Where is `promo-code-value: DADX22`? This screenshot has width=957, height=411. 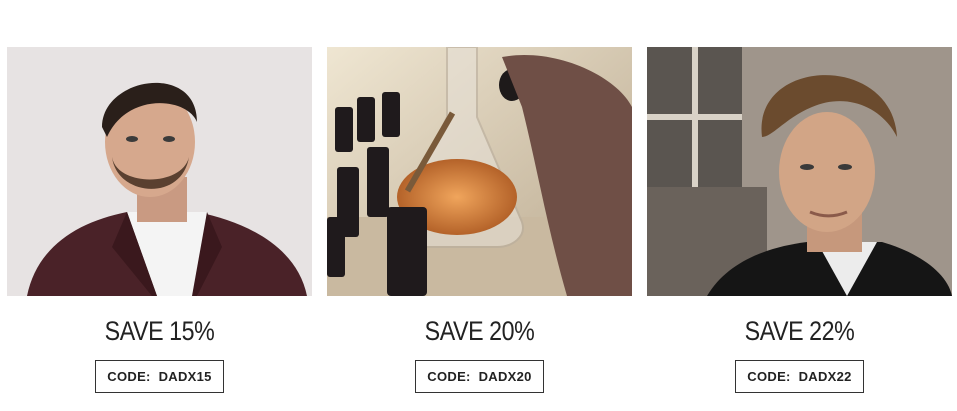 promo-code-value: DADX22 is located at coordinates (825, 376).